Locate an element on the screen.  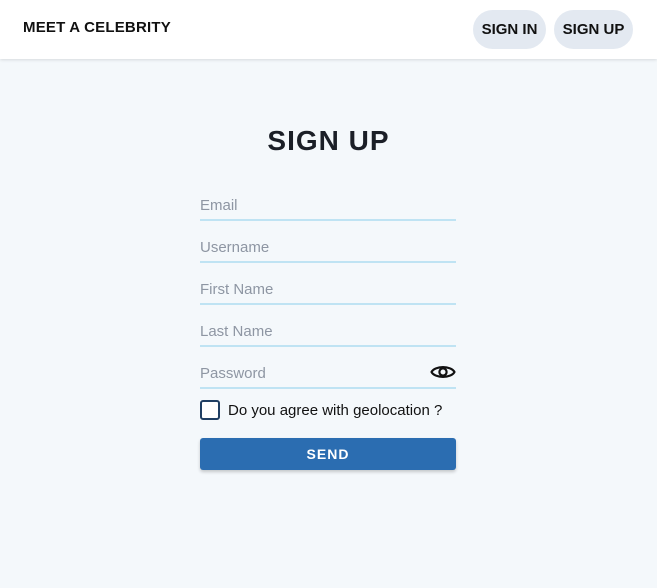
email-input is located at coordinates (328, 205).